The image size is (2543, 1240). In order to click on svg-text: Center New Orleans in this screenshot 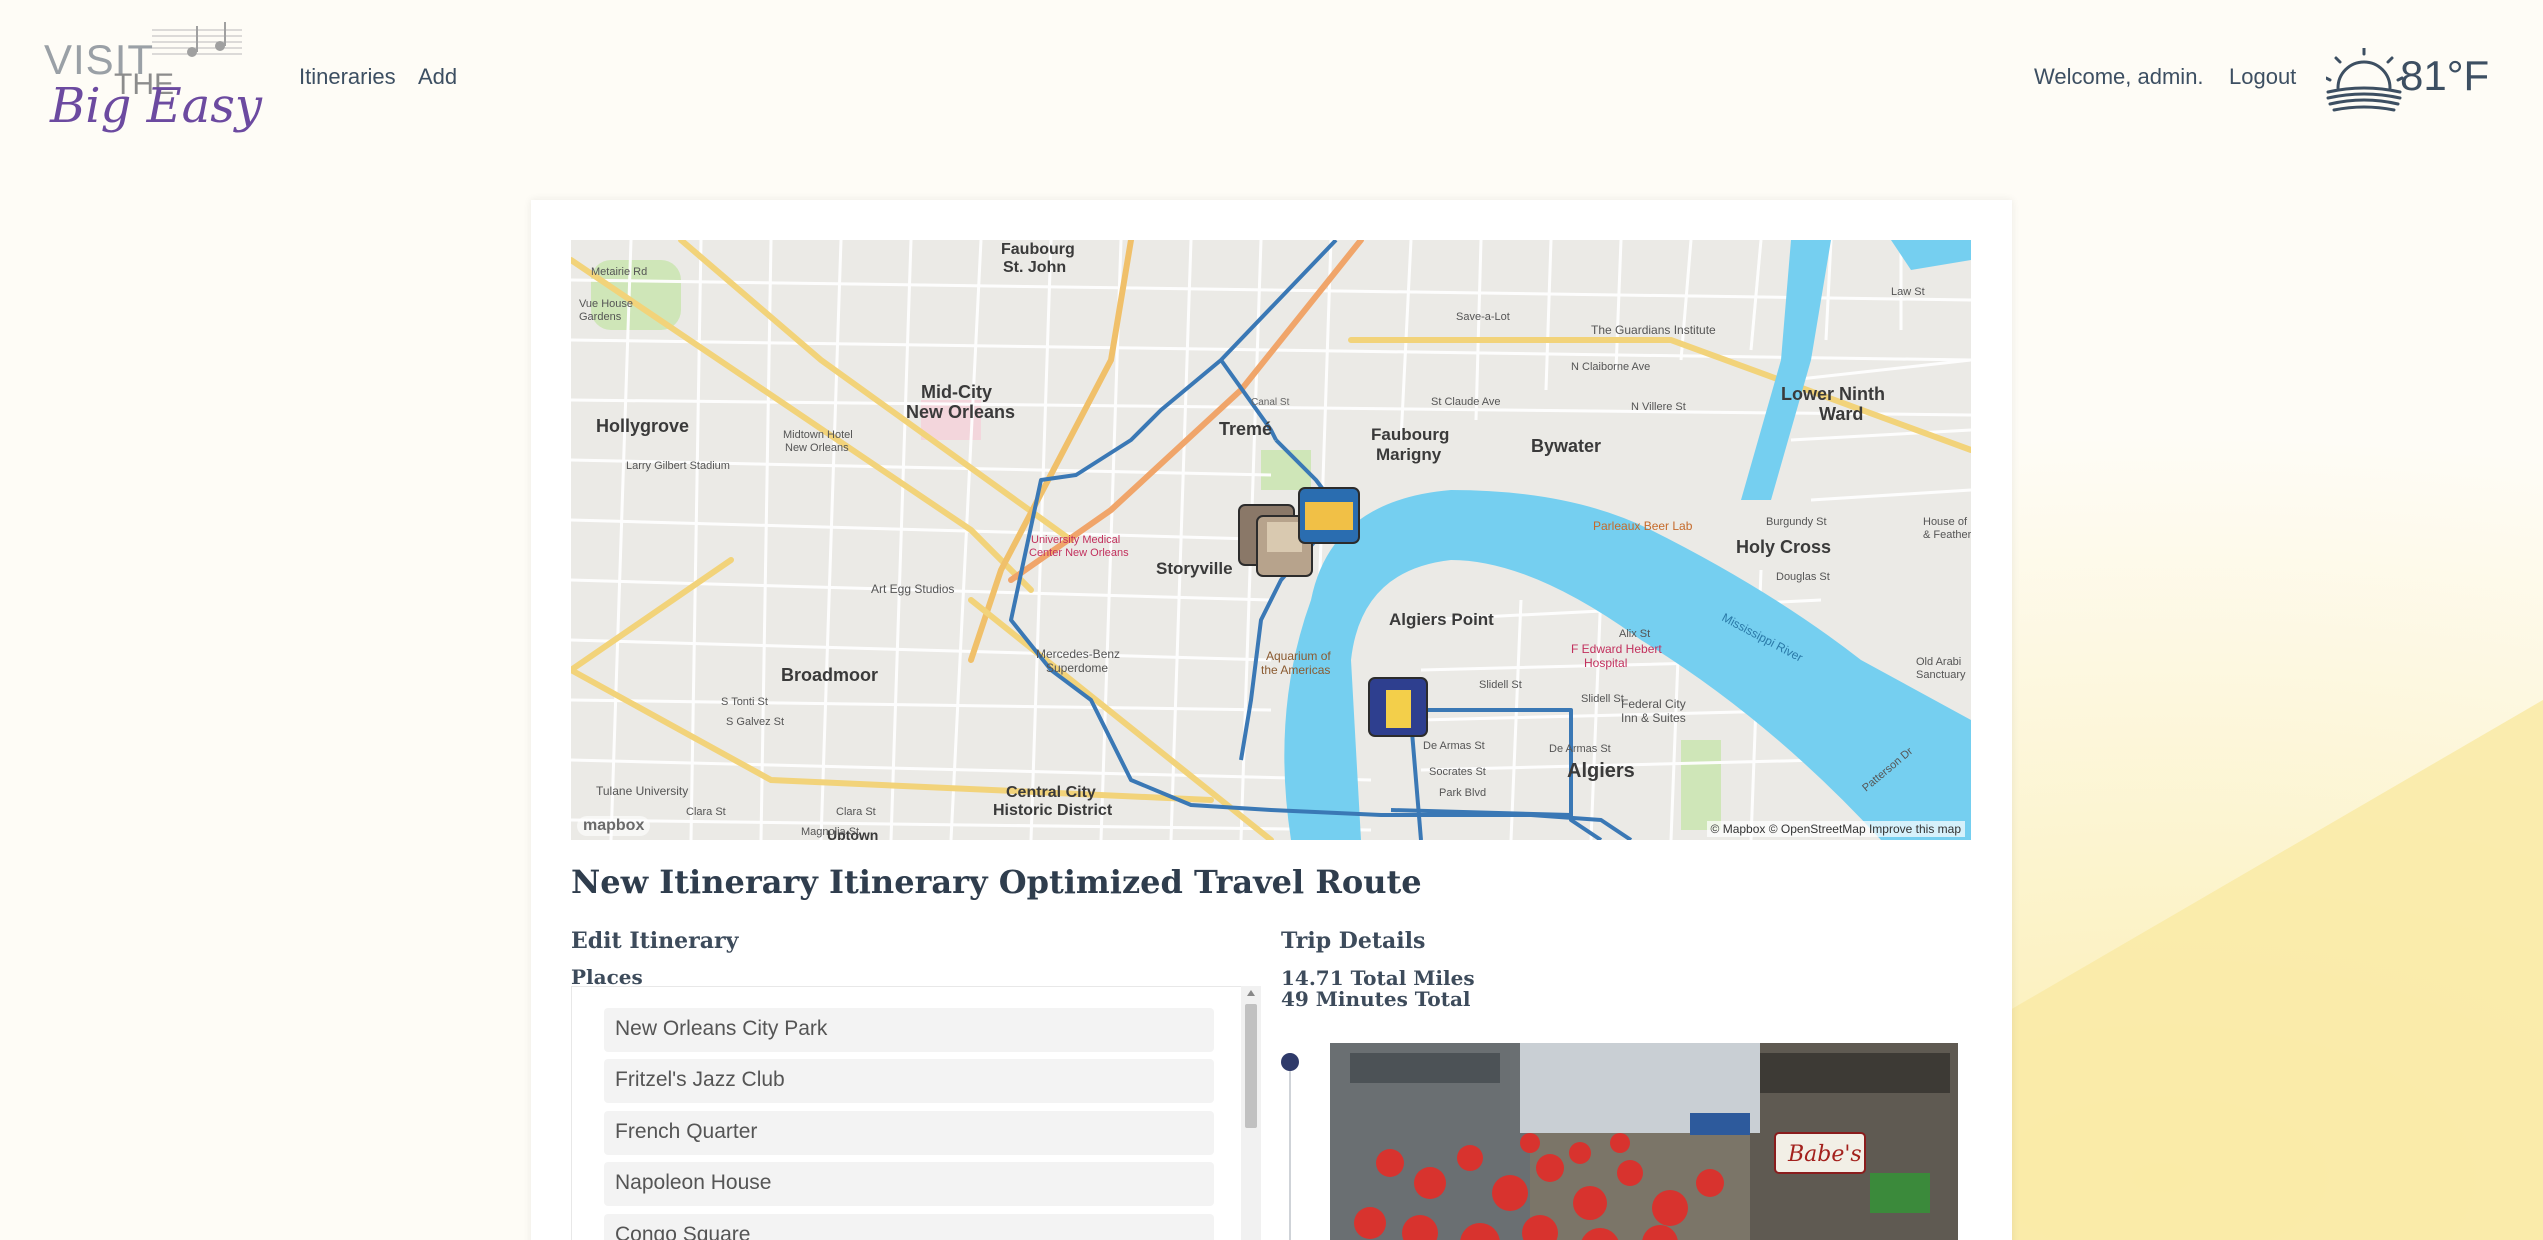, I will do `click(1079, 553)`.